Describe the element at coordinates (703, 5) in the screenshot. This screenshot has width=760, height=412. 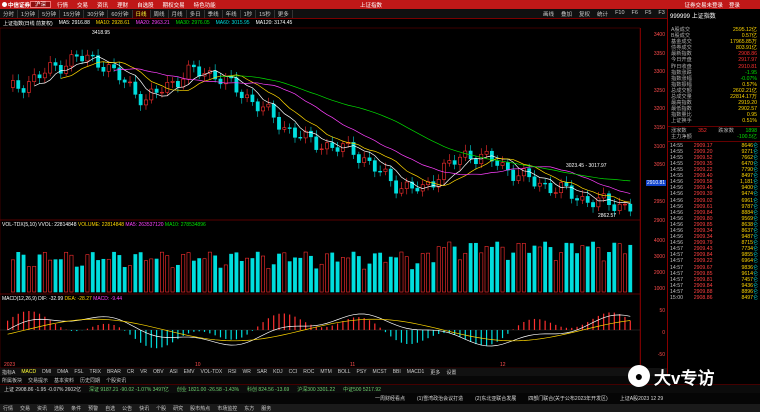
I see `trade-status: 证券交易未登录` at that location.